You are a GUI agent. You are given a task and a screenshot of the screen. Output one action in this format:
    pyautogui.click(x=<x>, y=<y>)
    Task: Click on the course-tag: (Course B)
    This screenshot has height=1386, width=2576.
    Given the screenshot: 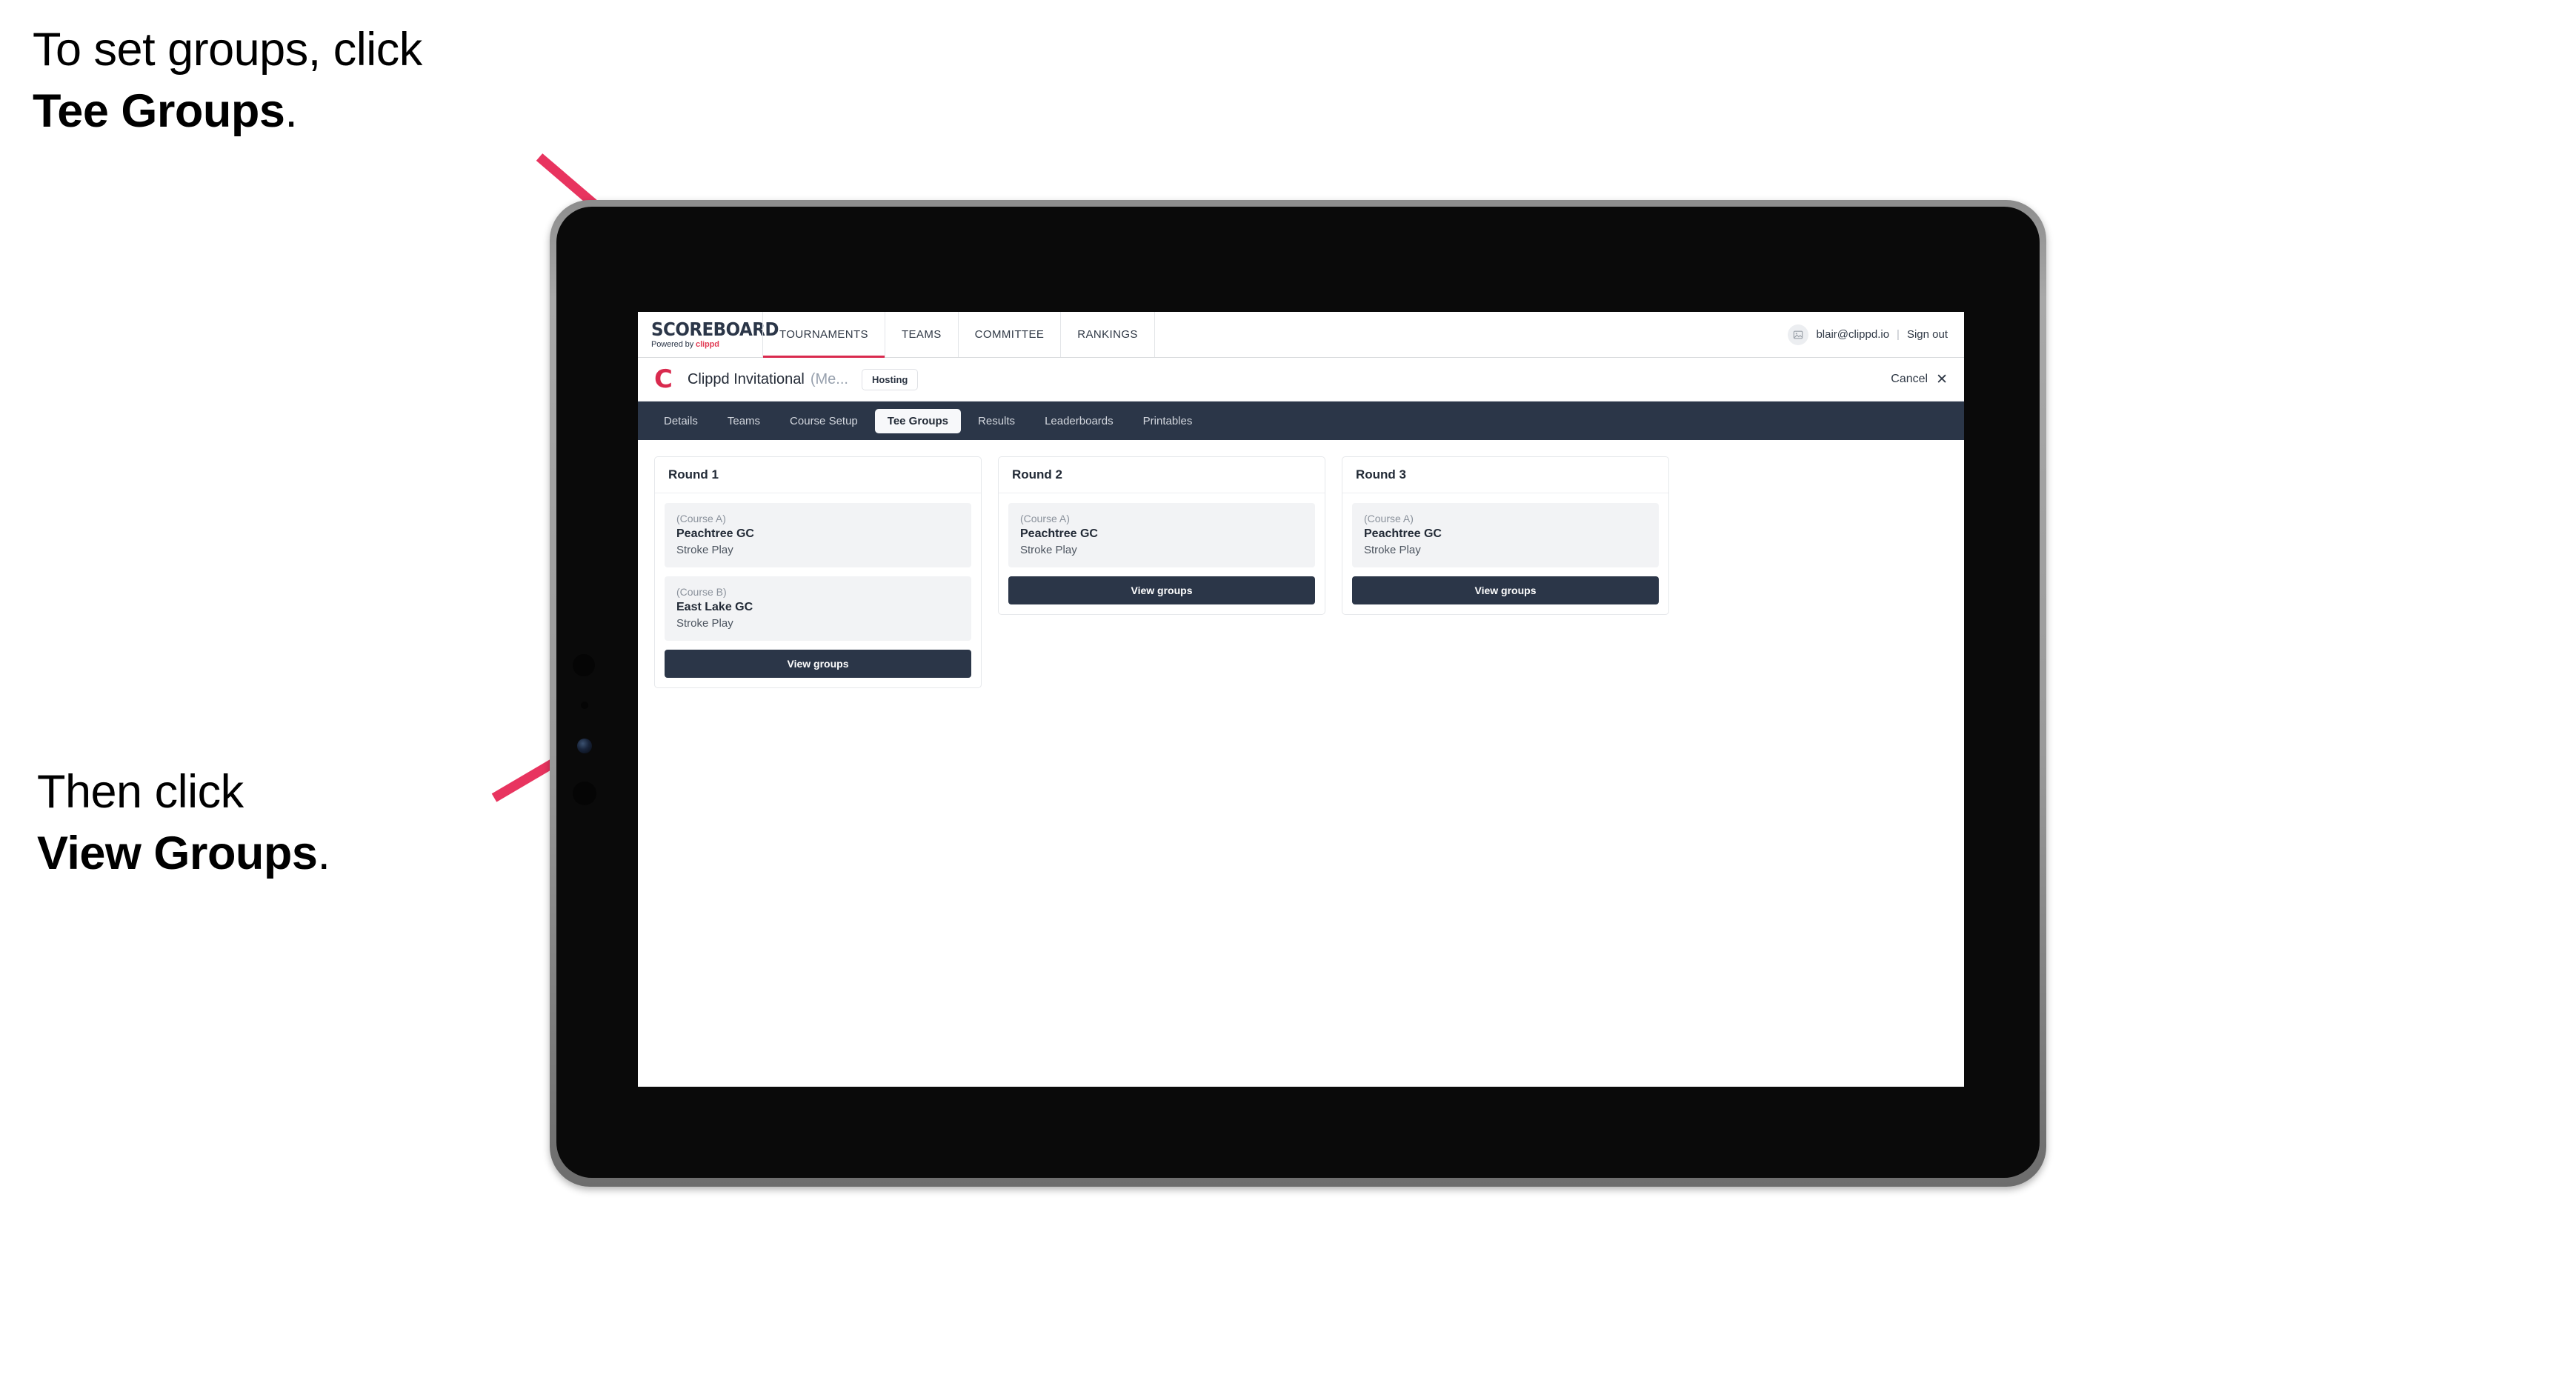 What is the action you would take?
    pyautogui.click(x=701, y=592)
    